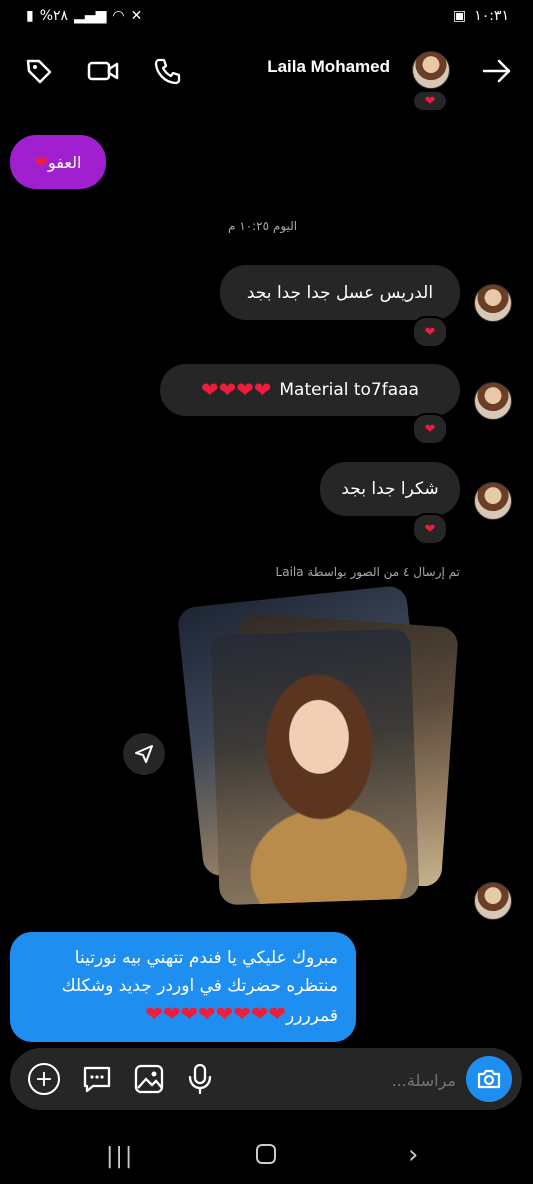  I want to click on gallery-icon: ▣, so click(459, 16).